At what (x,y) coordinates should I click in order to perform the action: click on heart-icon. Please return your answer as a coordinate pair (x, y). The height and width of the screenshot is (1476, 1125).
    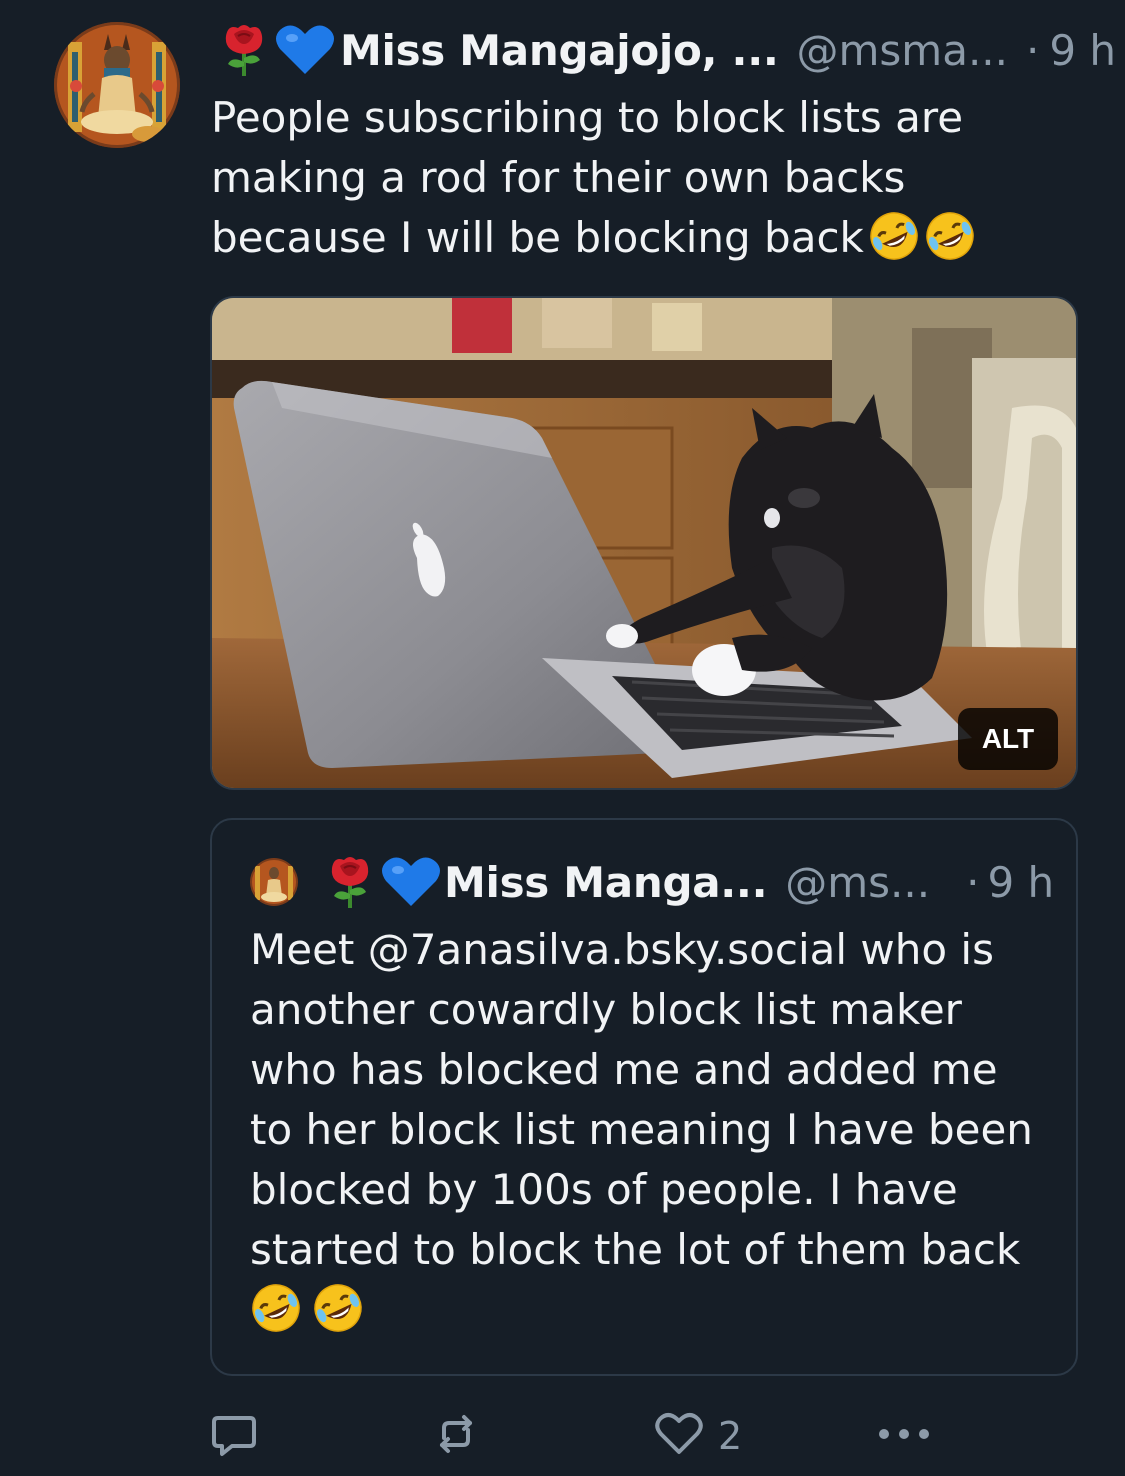
    Looking at the image, I should click on (679, 1436).